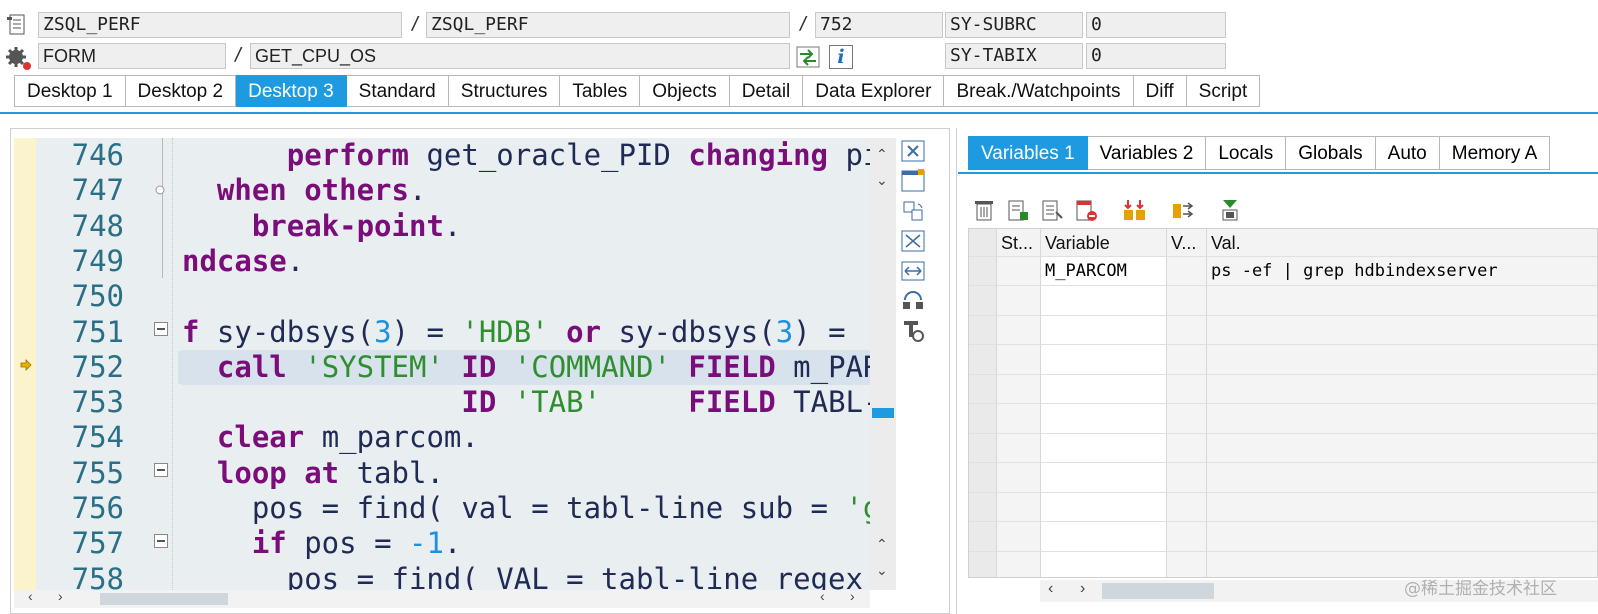 This screenshot has width=1598, height=614. What do you see at coordinates (913, 241) in the screenshot?
I see `maximize-icon` at bounding box center [913, 241].